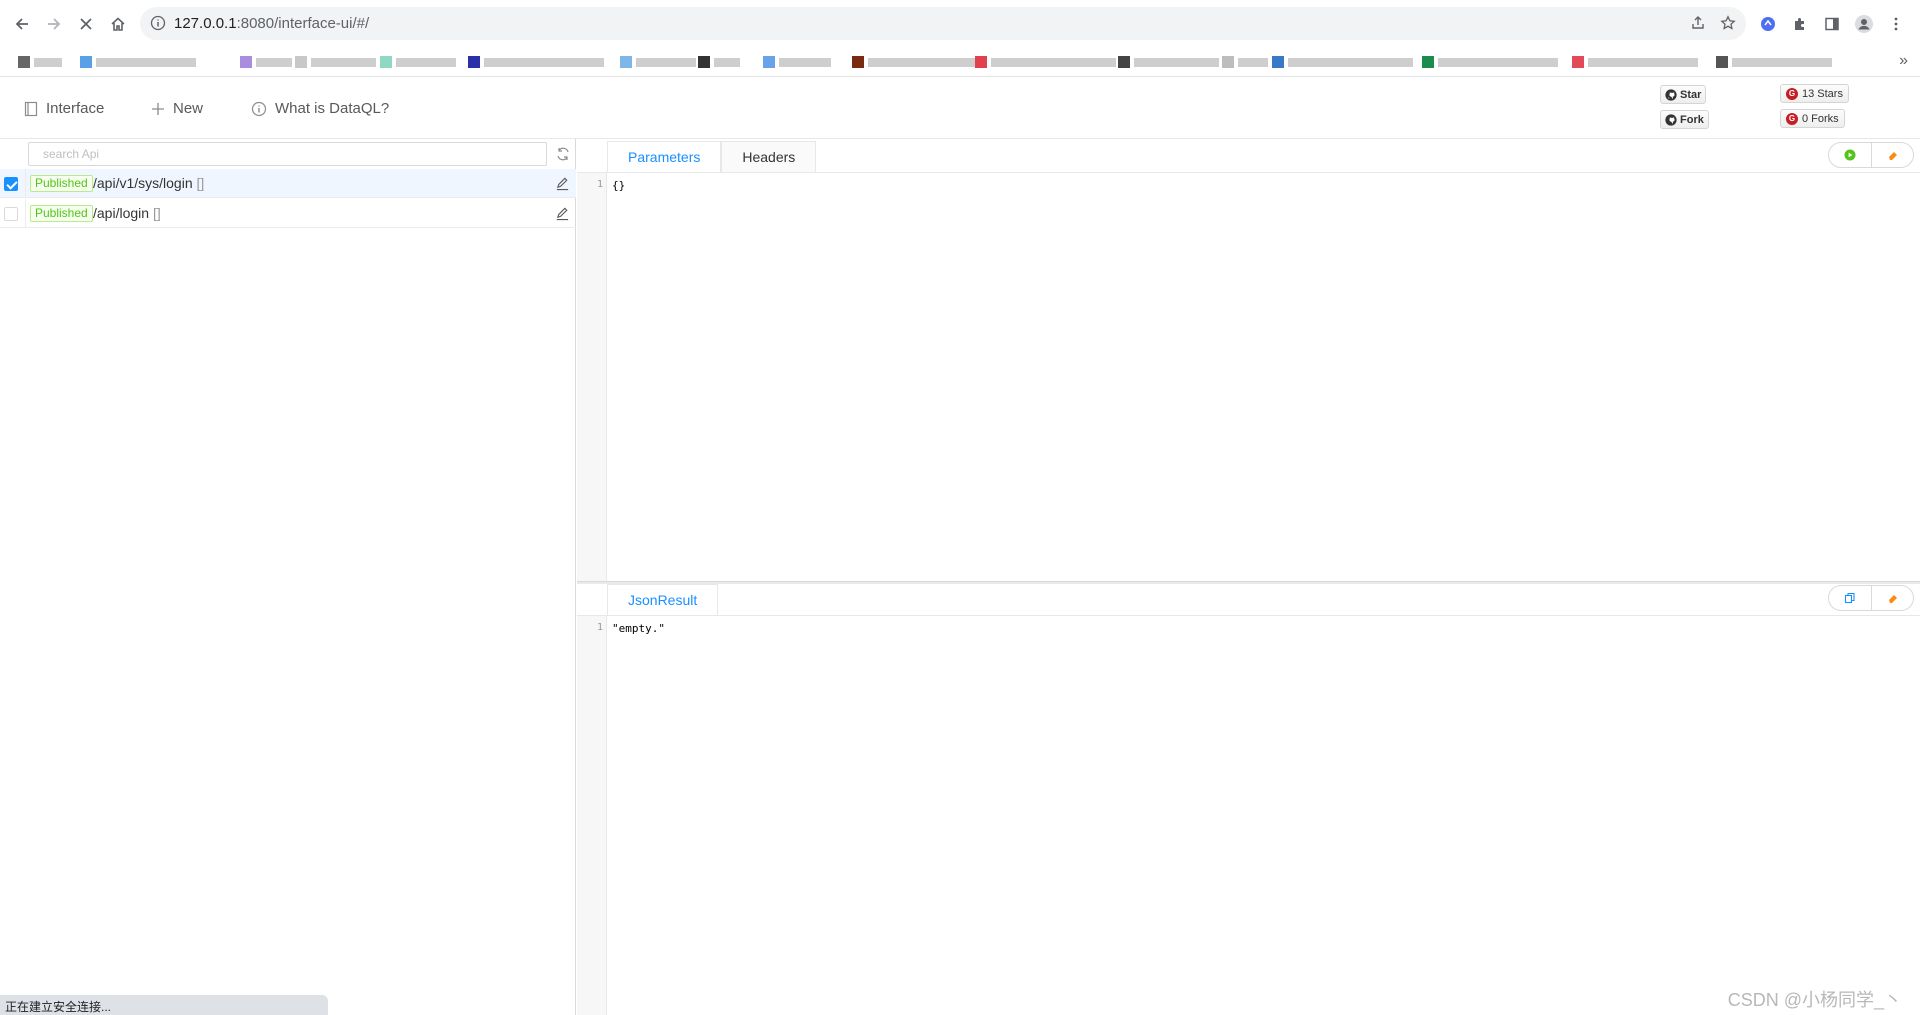 This screenshot has width=1920, height=1015. What do you see at coordinates (664, 157) in the screenshot?
I see `tab-parameters: Parameters` at bounding box center [664, 157].